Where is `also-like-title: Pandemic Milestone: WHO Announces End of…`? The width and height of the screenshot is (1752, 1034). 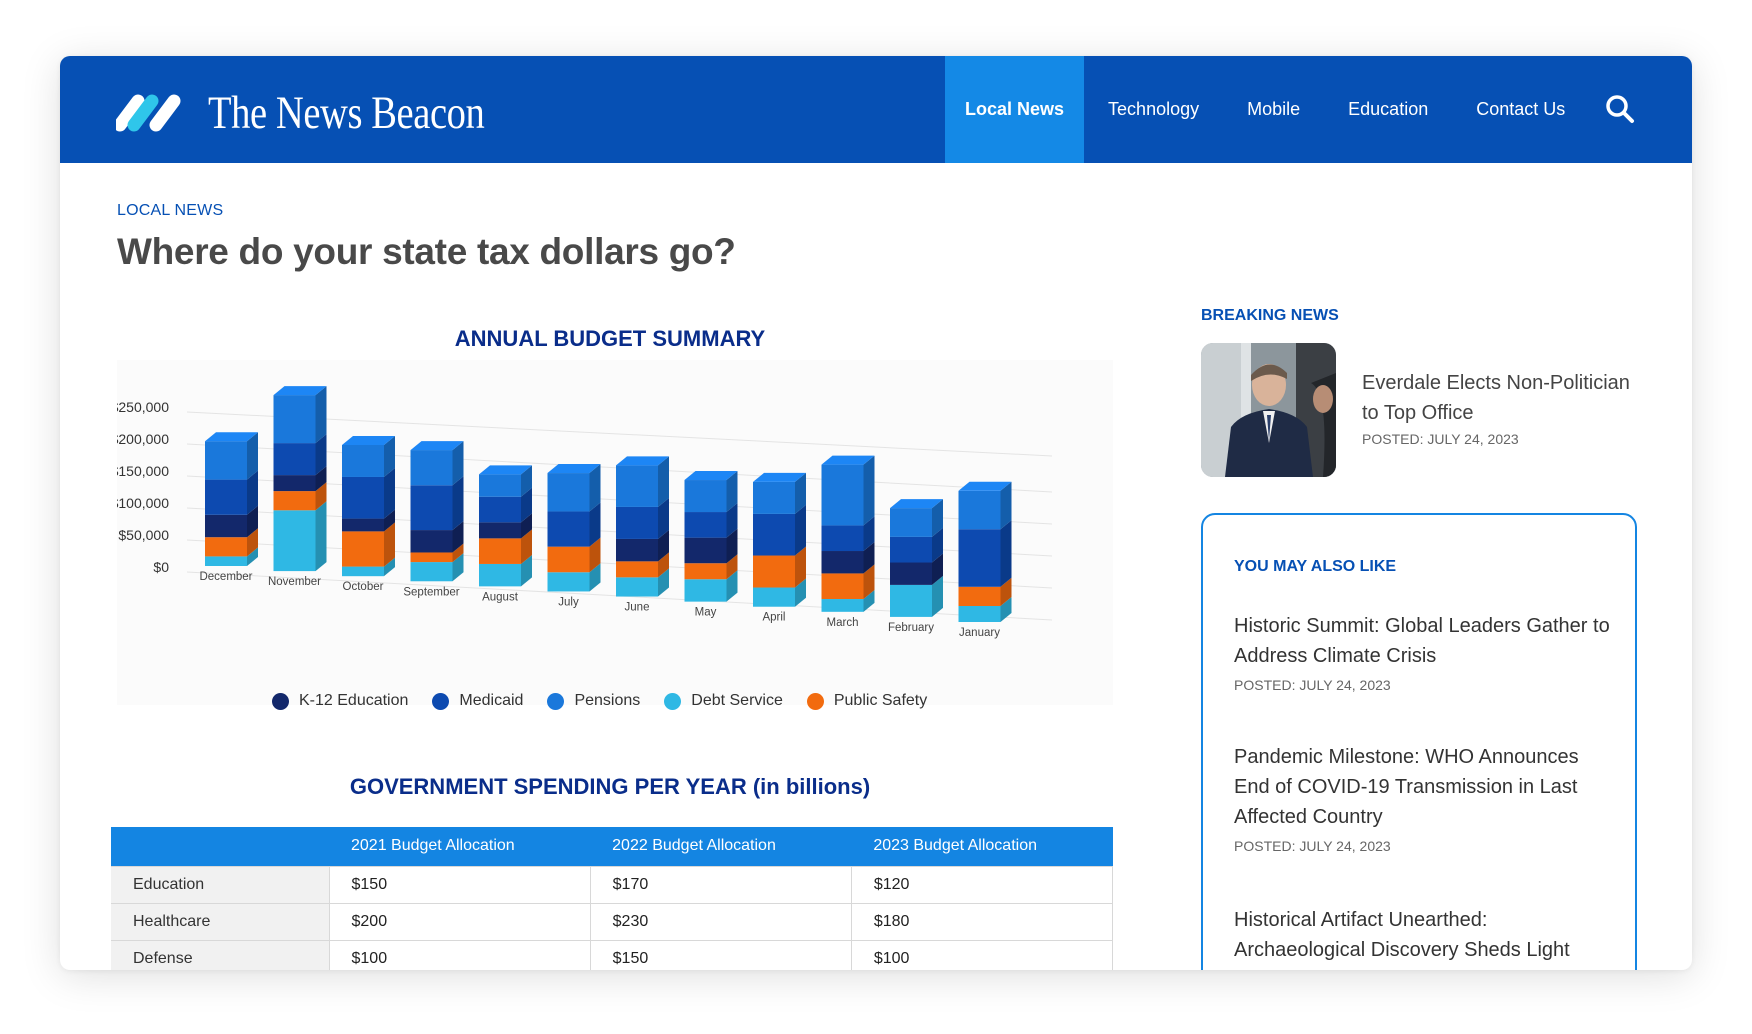
also-like-title: Pandemic Milestone: WHO Announces End of… is located at coordinates (1424, 787).